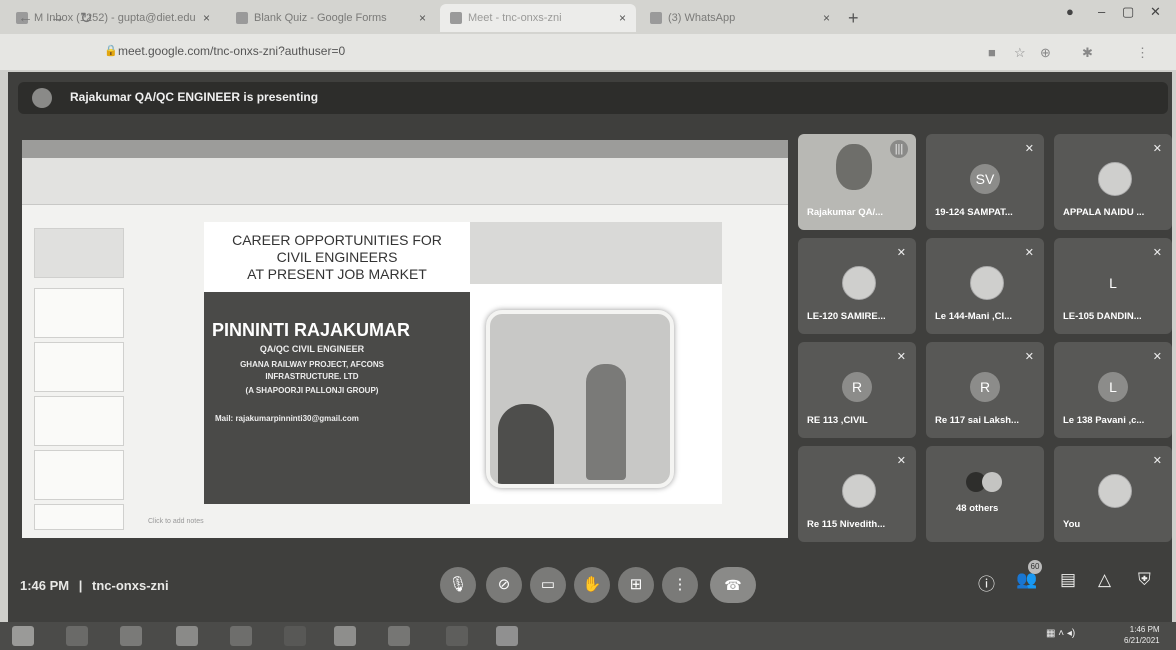  What do you see at coordinates (1113, 494) in the screenshot?
I see `participant-tile-you: ✕ You` at bounding box center [1113, 494].